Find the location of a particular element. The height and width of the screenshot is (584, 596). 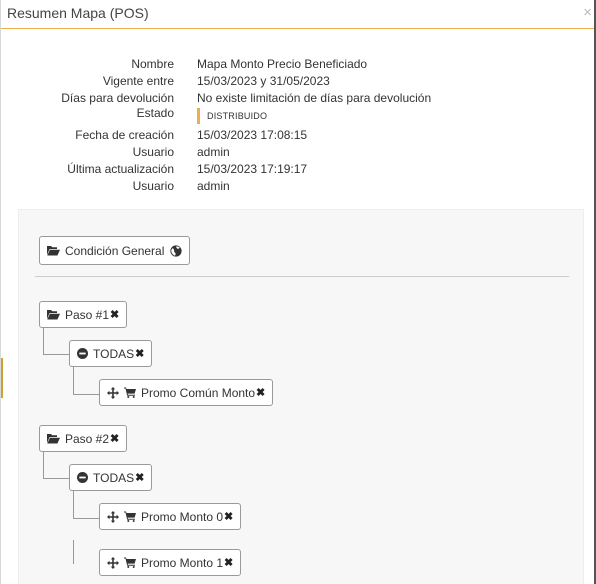

step-node: Paso #2 ✖ is located at coordinates (83, 438).